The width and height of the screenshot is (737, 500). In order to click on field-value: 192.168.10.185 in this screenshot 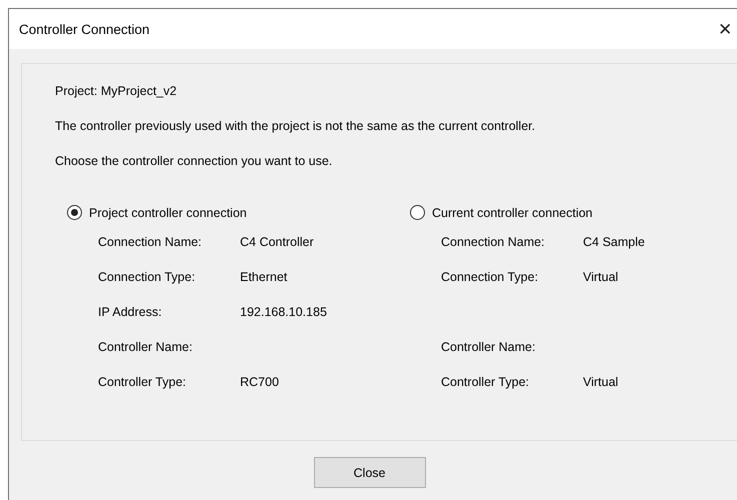, I will do `click(284, 313)`.